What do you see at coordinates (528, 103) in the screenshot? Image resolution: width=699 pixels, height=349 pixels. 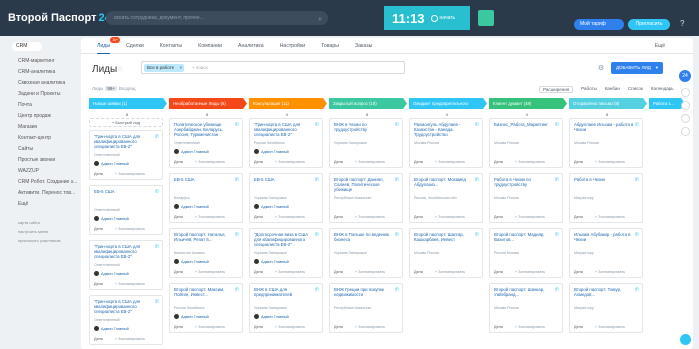 I see `stage-header: Клиент думает (48)` at bounding box center [528, 103].